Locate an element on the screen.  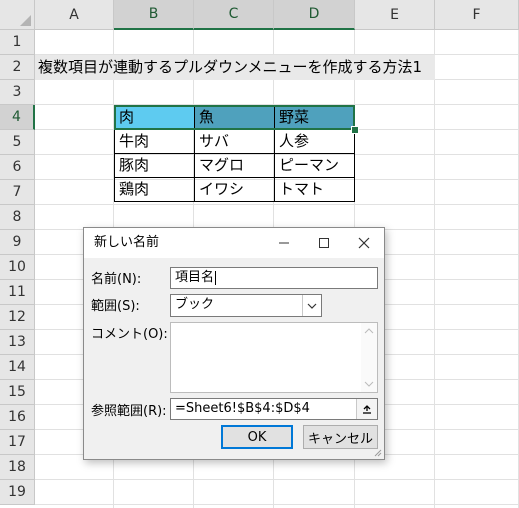
selection-range is located at coordinates (234, 117).